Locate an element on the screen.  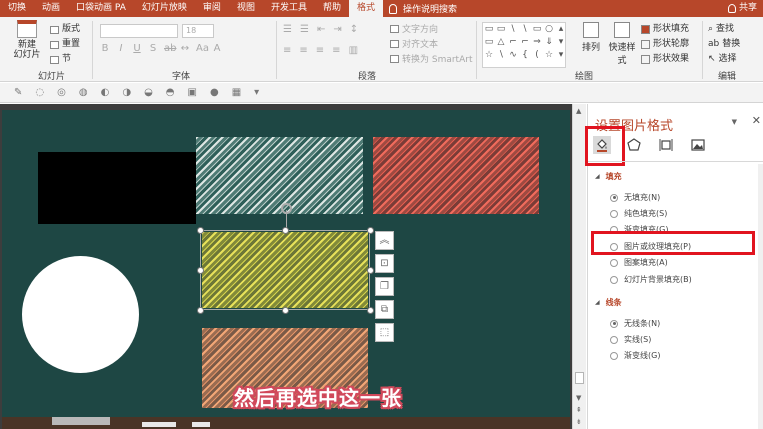
line-option-gradient: 渐变线(G) is located at coordinates (635, 355).